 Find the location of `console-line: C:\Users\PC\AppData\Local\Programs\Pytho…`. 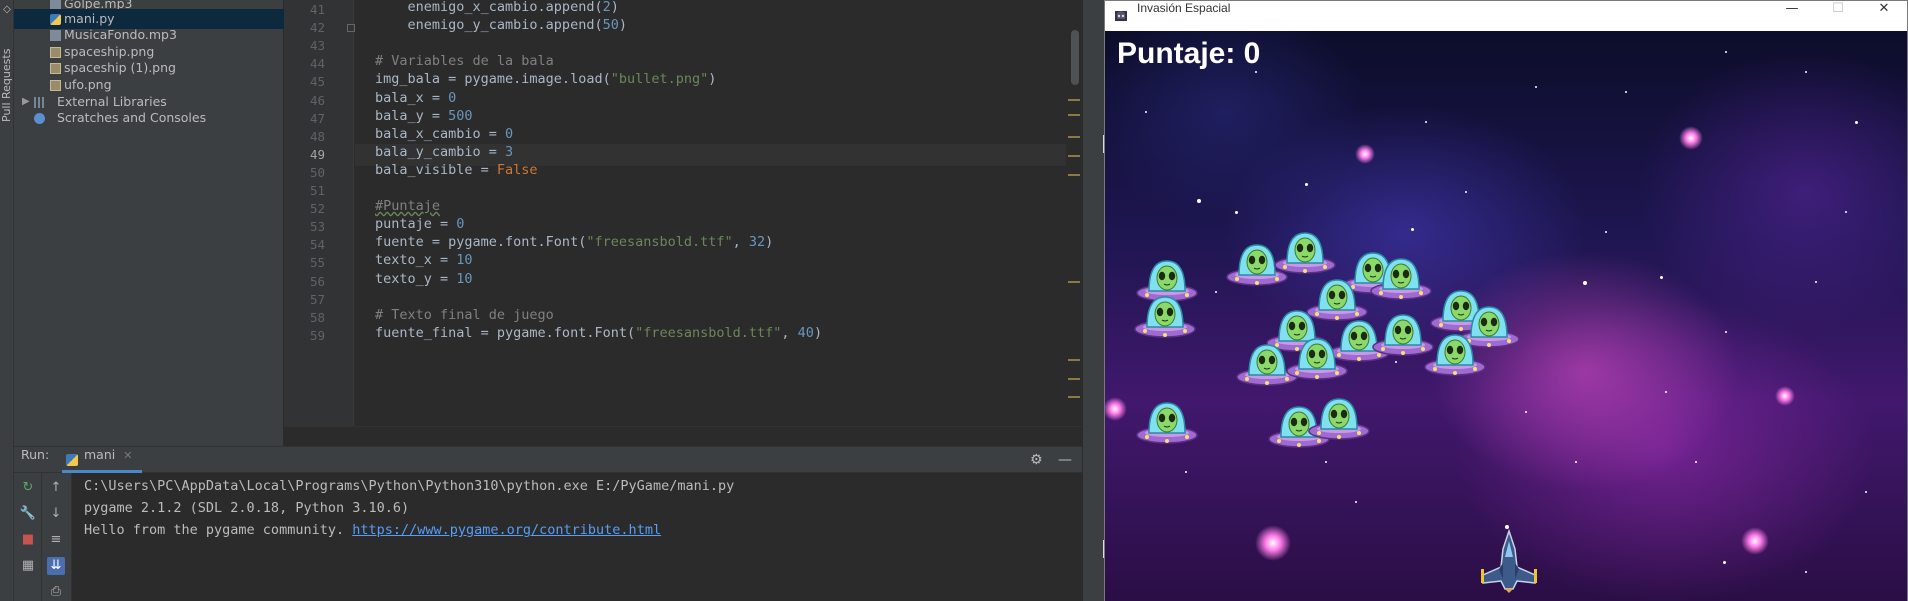

console-line: C:\Users\PC\AppData\Local\Programs\Pytho… is located at coordinates (409, 486).